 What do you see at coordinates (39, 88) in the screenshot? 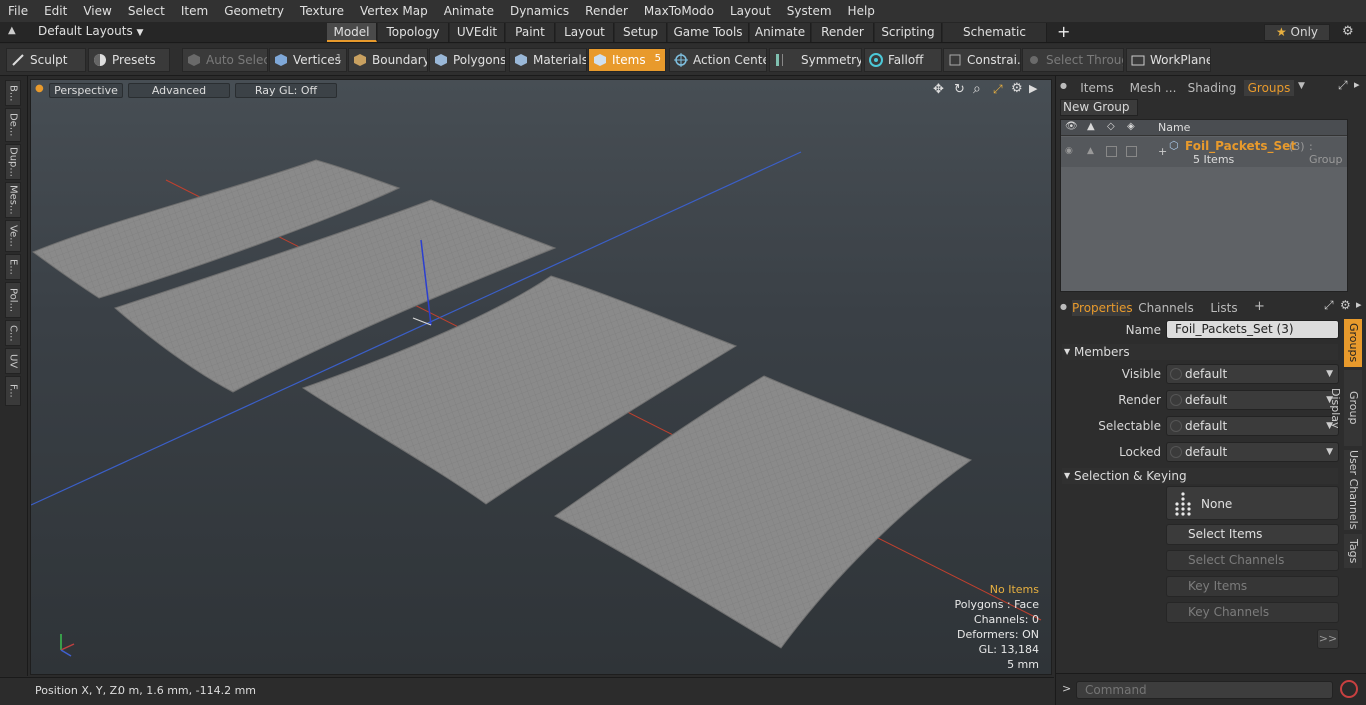
I see `viewport-options-icon: ●` at bounding box center [39, 88].